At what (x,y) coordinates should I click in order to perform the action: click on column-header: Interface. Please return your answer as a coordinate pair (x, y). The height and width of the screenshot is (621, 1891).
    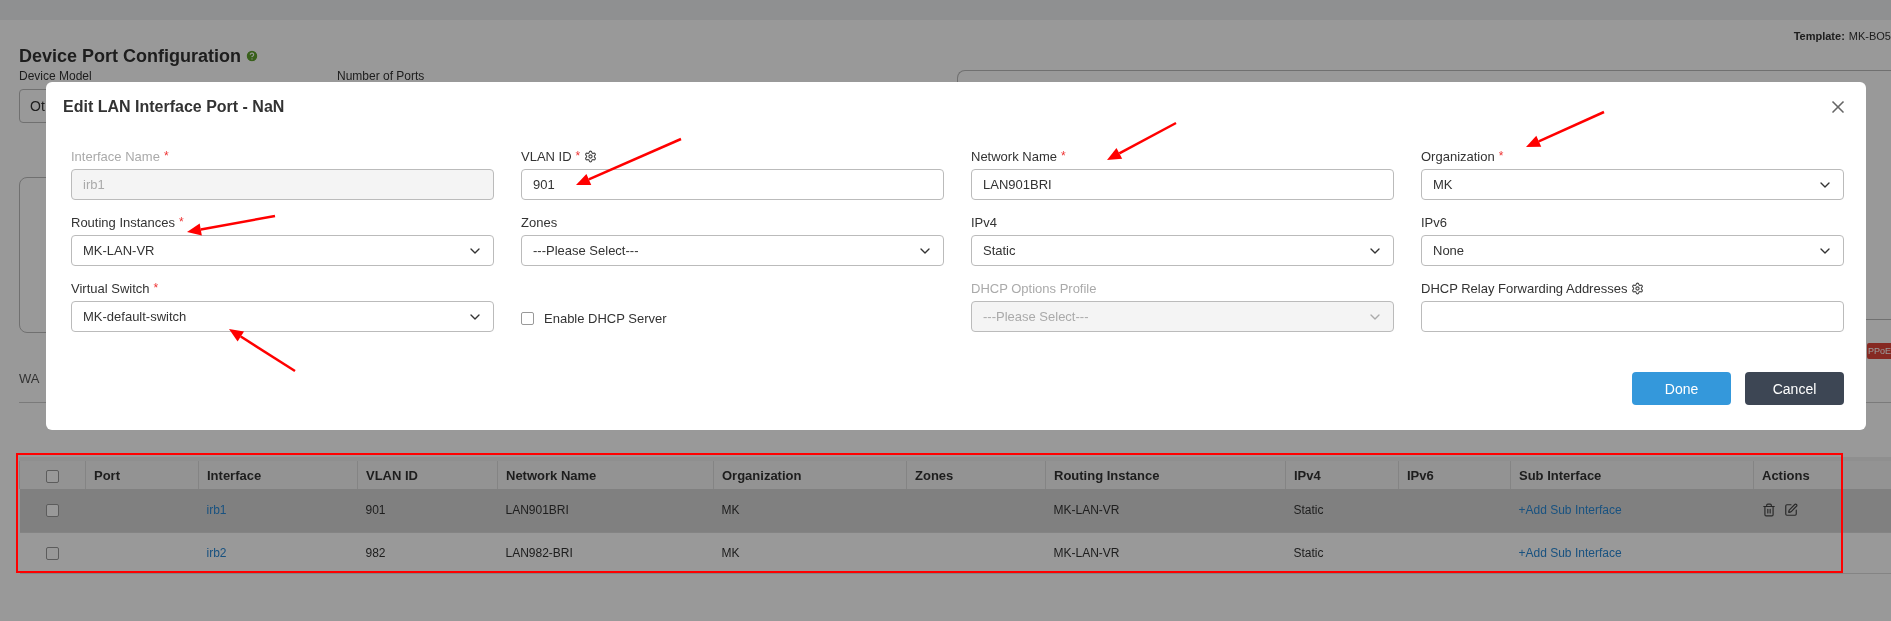
    Looking at the image, I should click on (278, 474).